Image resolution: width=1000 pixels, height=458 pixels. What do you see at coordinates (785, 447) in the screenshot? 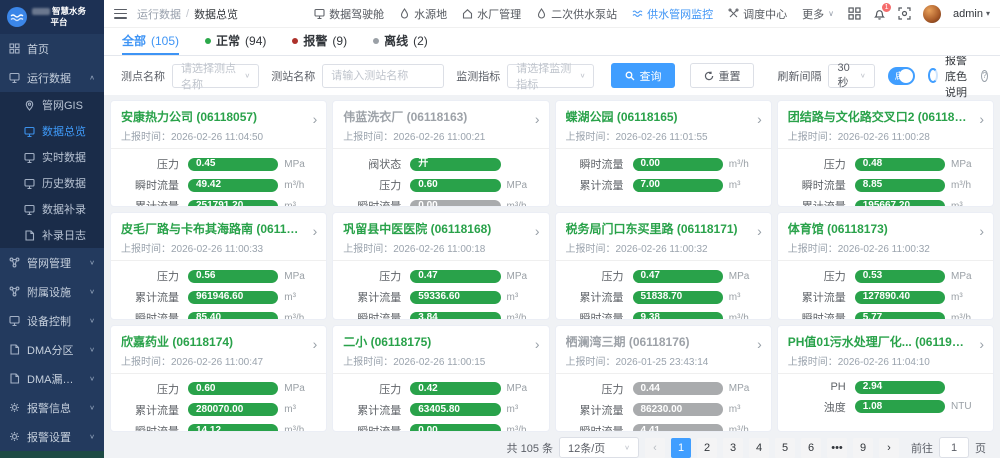
I see `page-button-5: 5` at bounding box center [785, 447].